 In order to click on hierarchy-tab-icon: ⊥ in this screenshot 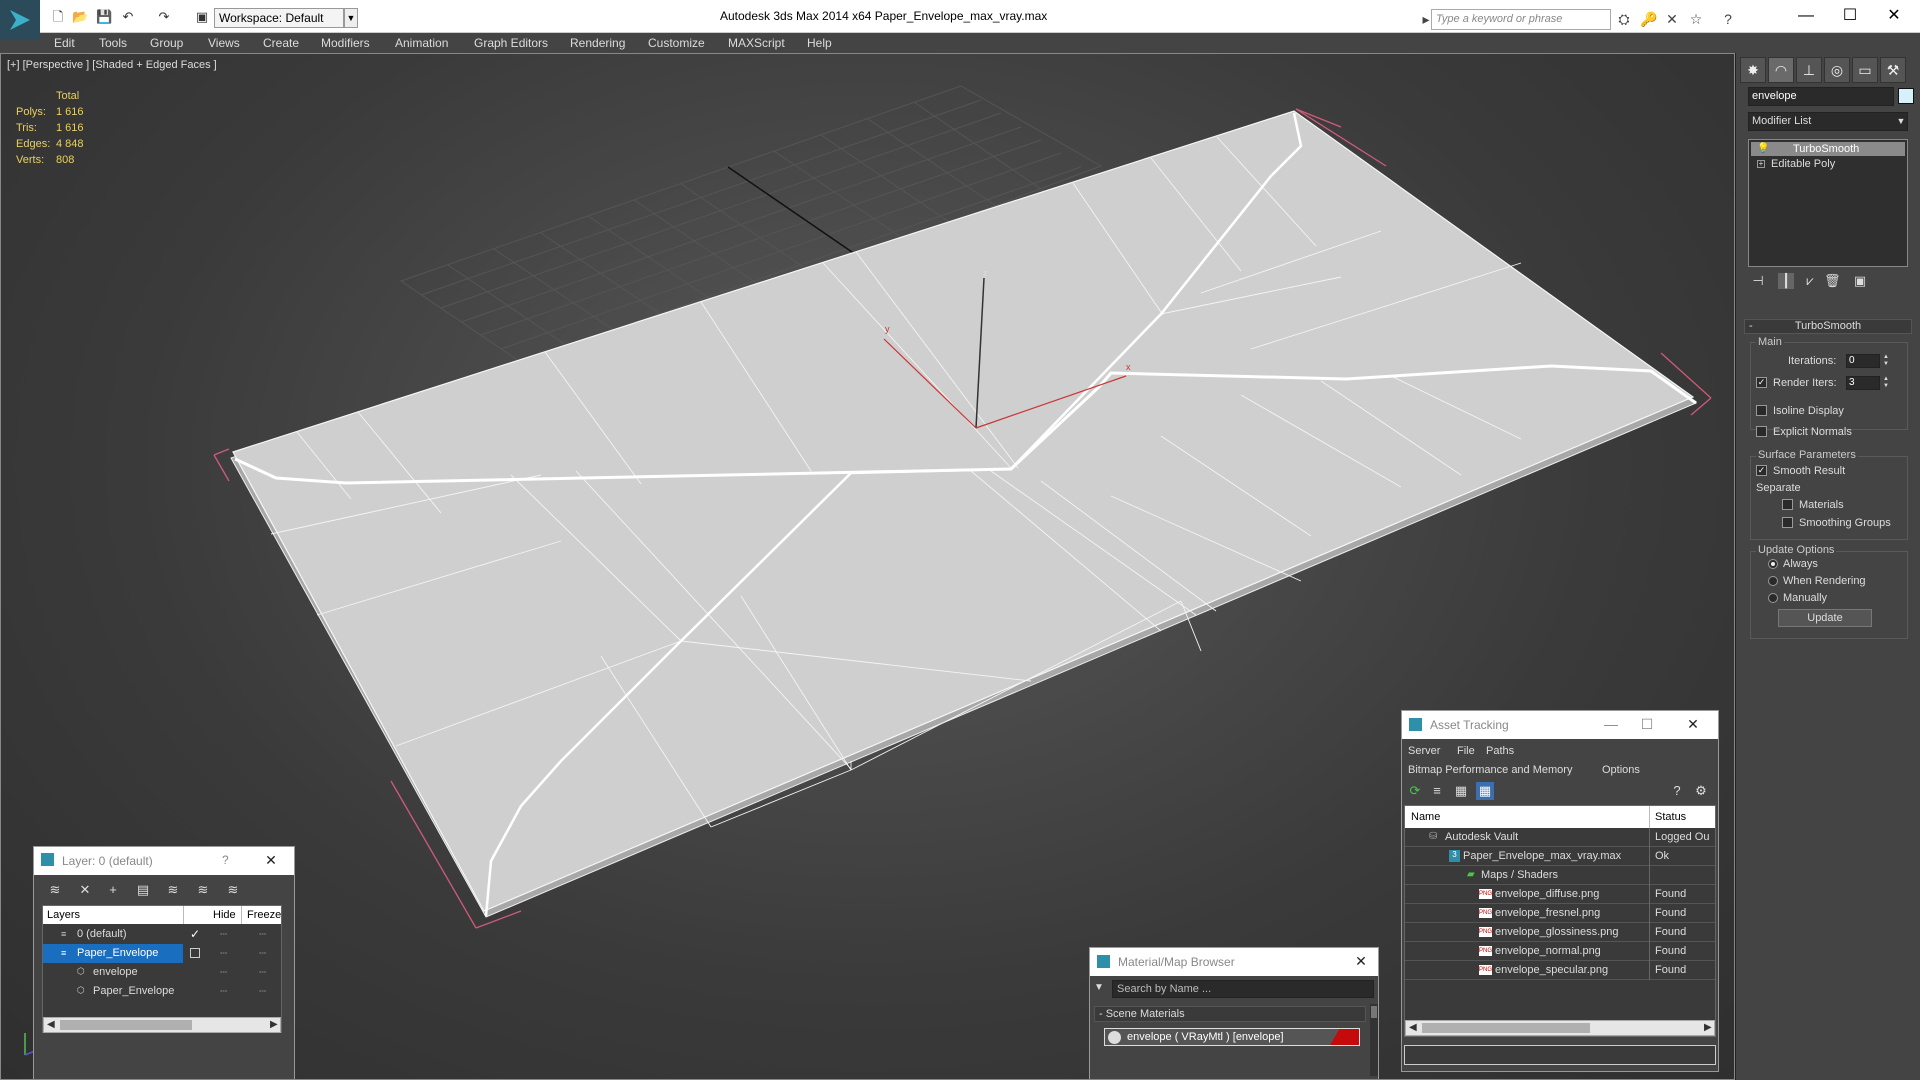, I will do `click(1809, 70)`.